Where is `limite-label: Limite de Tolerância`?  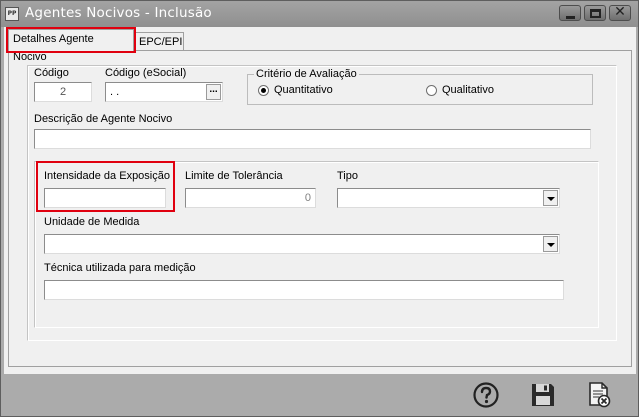
limite-label: Limite de Tolerância is located at coordinates (234, 176).